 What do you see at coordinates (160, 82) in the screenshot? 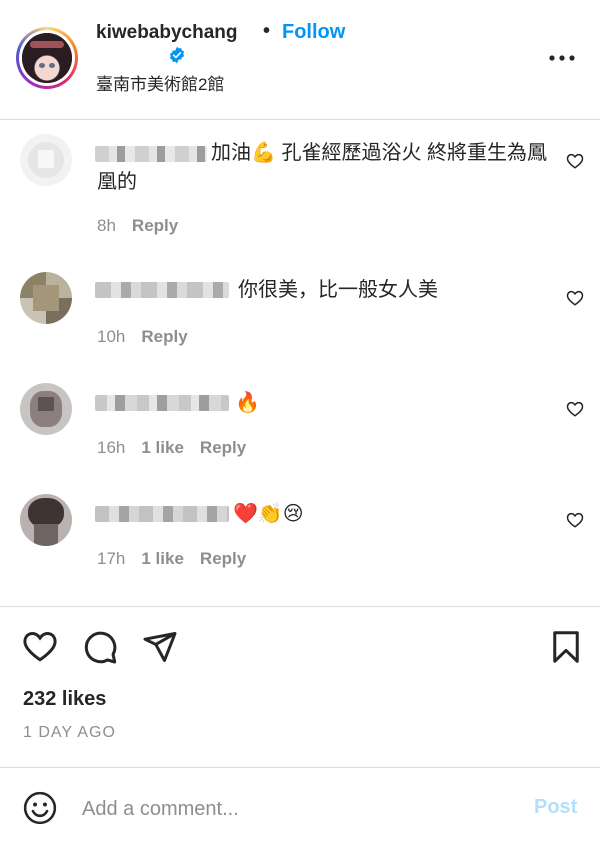
I see `post-location: 臺南市美術館2館` at bounding box center [160, 82].